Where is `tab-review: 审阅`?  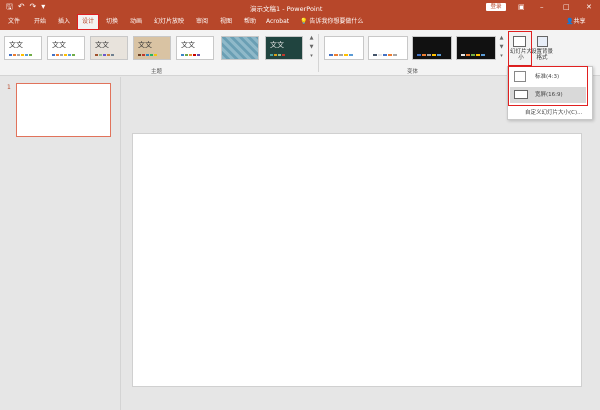
tab-review: 审阅 is located at coordinates (202, 22).